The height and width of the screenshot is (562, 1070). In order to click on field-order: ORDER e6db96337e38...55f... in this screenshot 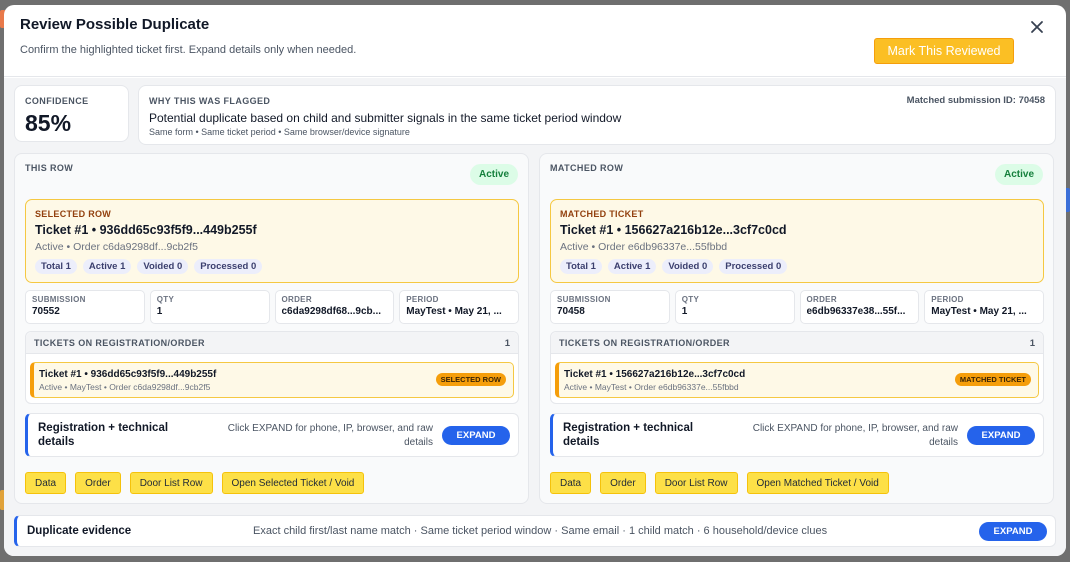, I will do `click(859, 307)`.